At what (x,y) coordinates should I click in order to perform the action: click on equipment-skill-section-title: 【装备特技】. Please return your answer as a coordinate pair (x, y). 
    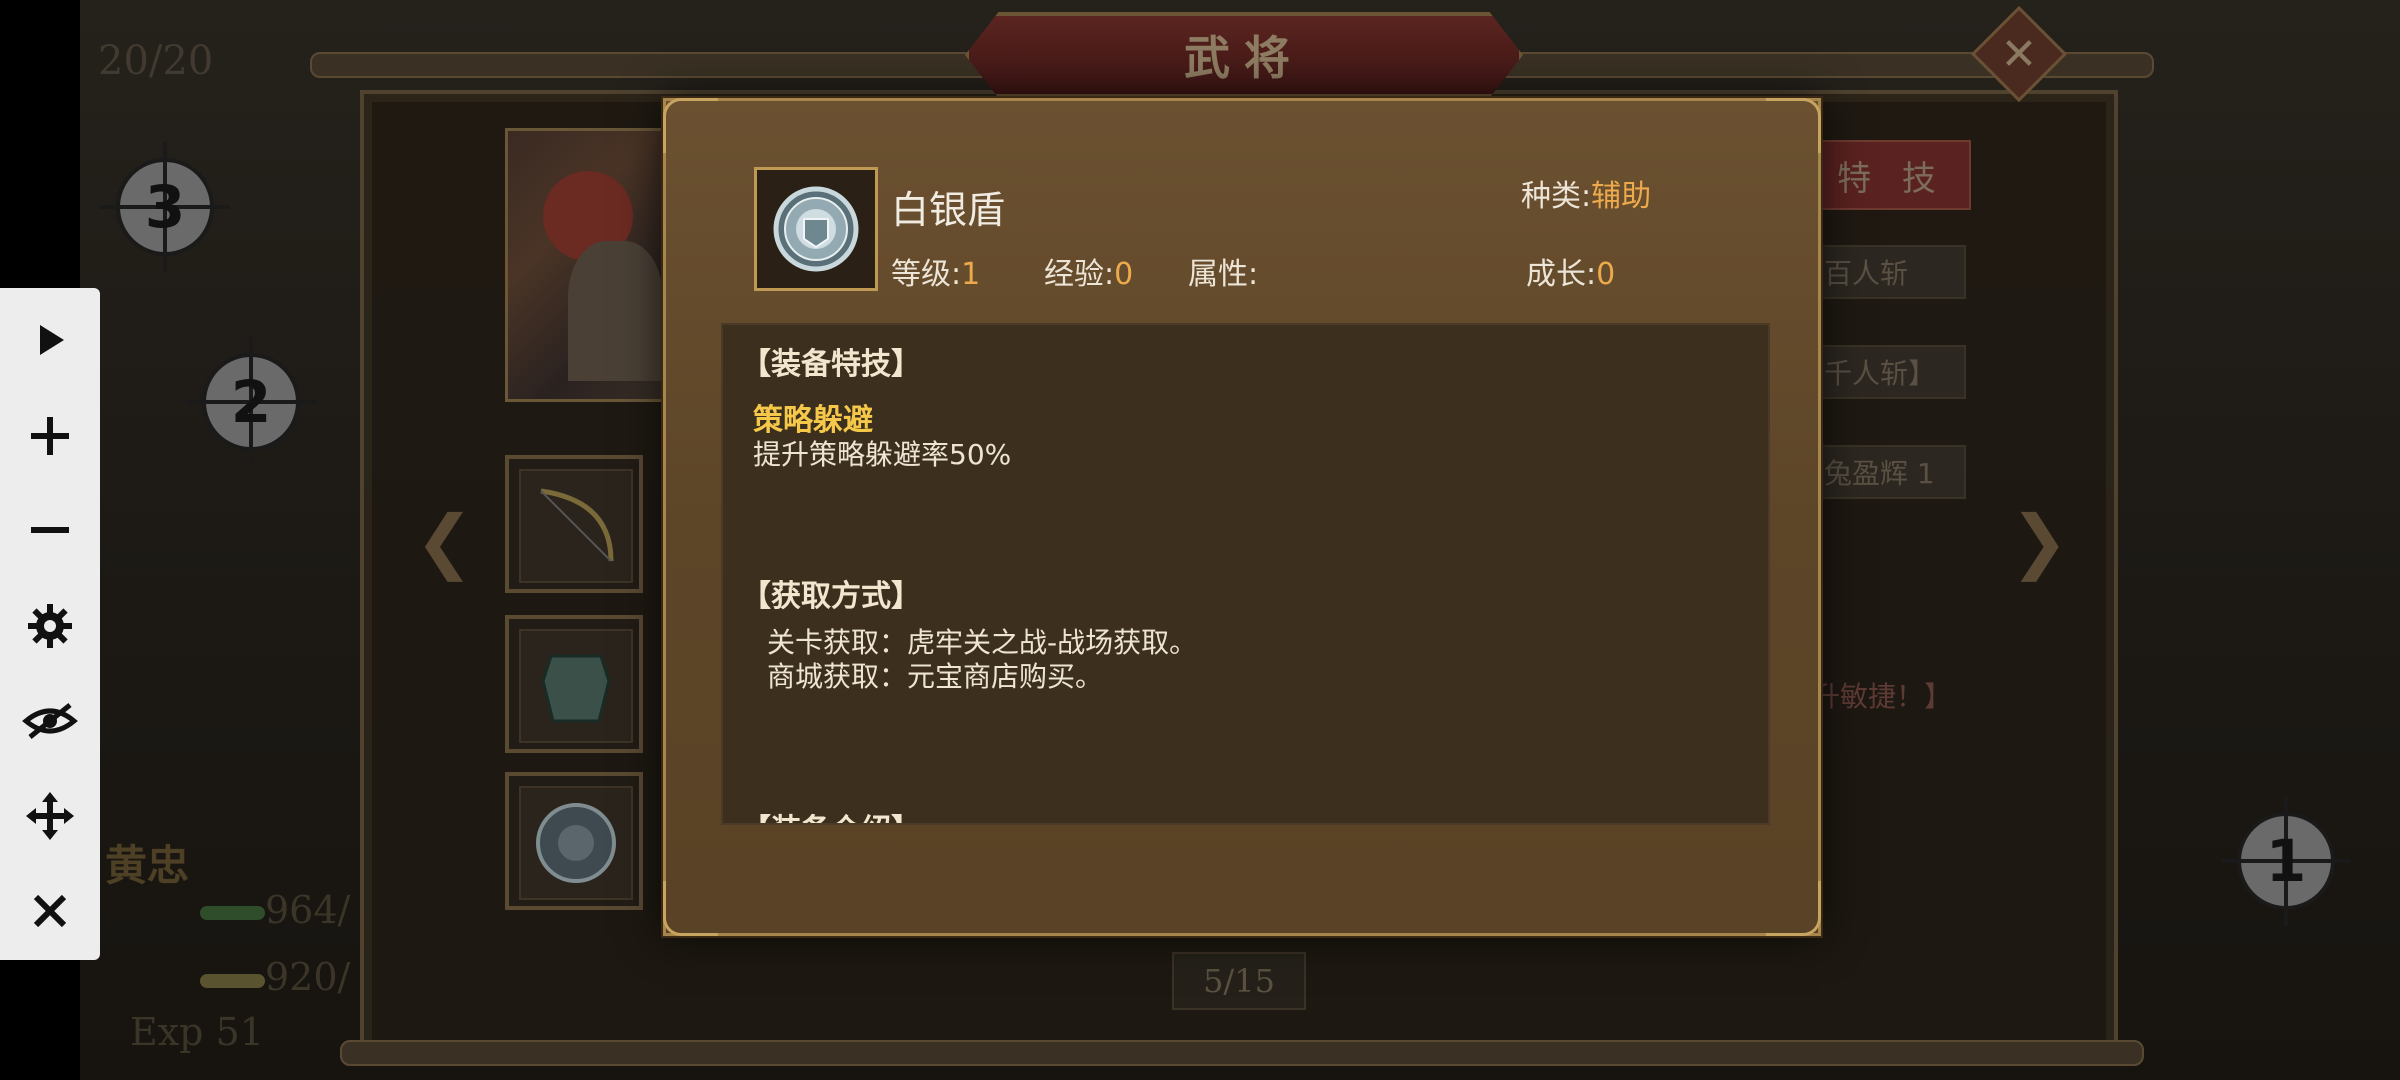
    Looking at the image, I should click on (831, 364).